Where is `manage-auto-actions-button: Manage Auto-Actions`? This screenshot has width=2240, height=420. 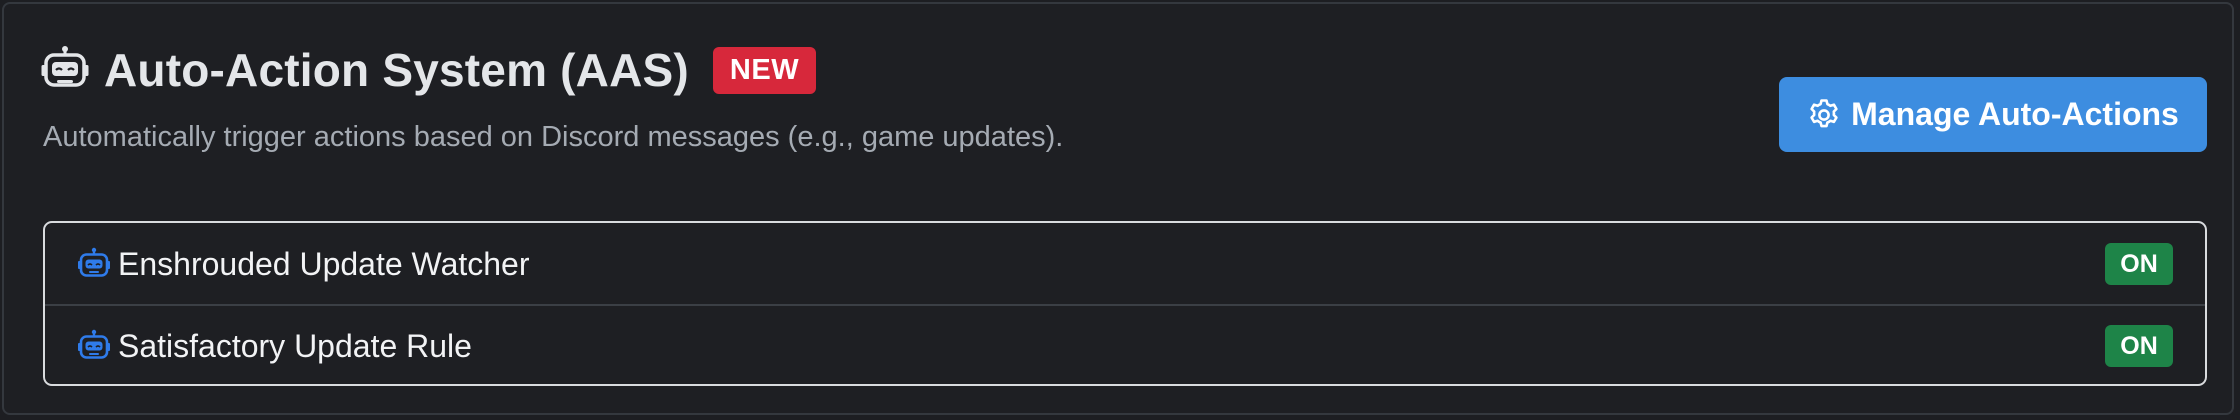
manage-auto-actions-button: Manage Auto-Actions is located at coordinates (1993, 114).